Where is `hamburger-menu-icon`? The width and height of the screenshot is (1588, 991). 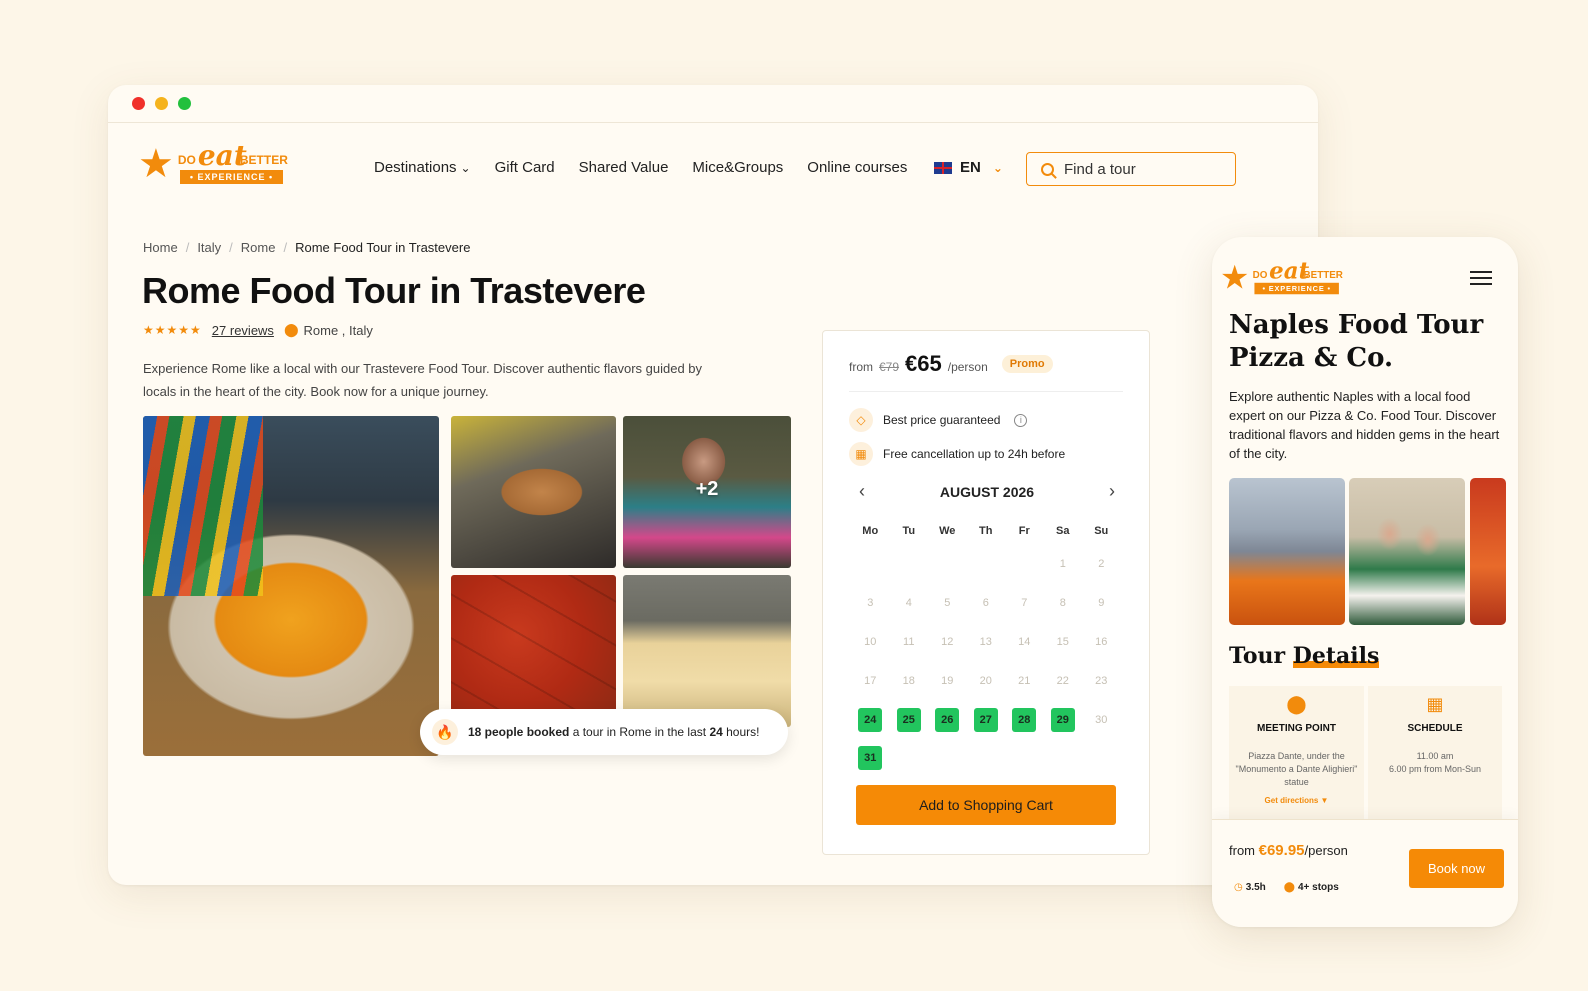
hamburger-menu-icon is located at coordinates (1481, 278).